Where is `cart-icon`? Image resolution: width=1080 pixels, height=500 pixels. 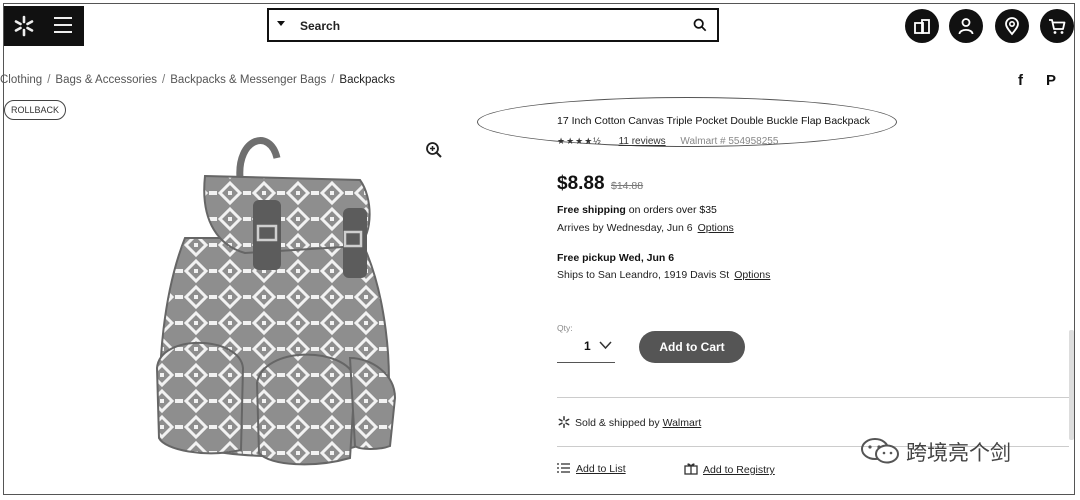 cart-icon is located at coordinates (1057, 26).